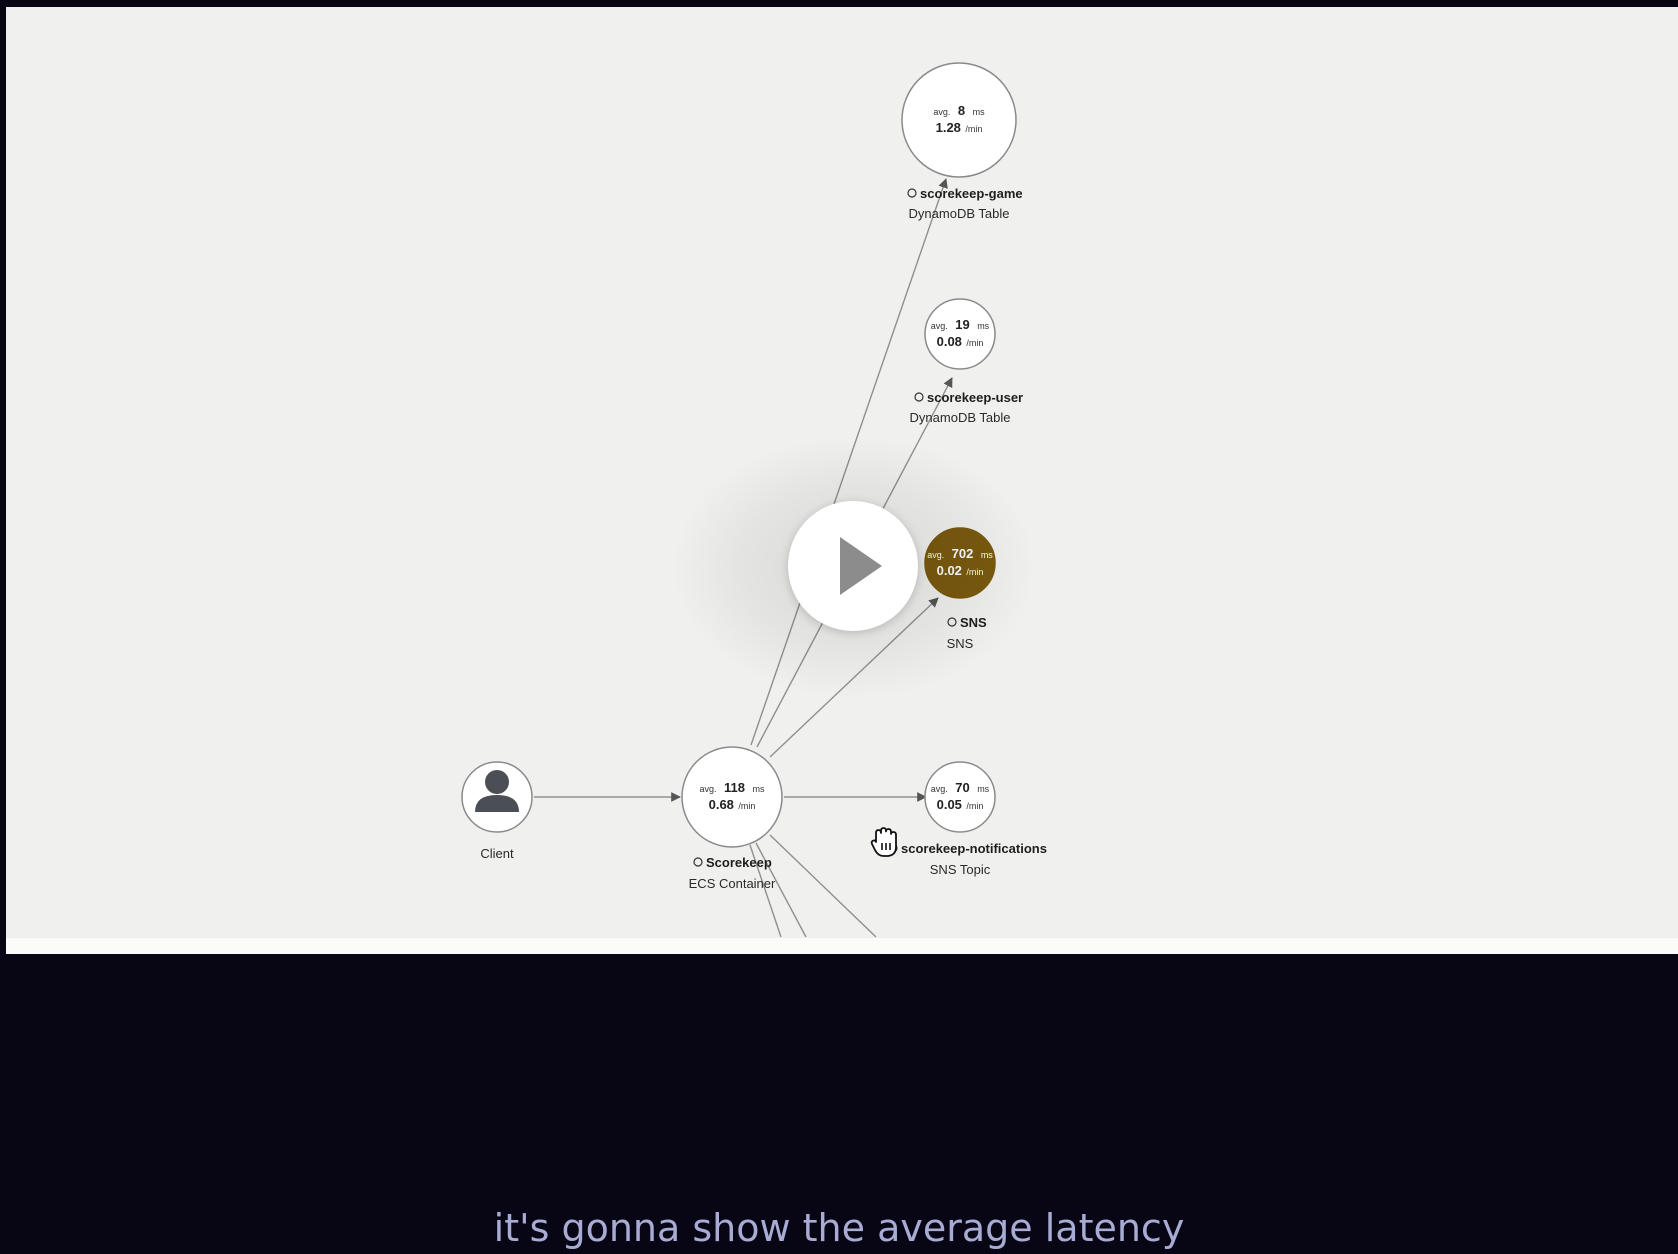 The width and height of the screenshot is (1678, 1254). Describe the element at coordinates (839, 1228) in the screenshot. I see `subtitle-caption: it's gonna show the average latency` at that location.